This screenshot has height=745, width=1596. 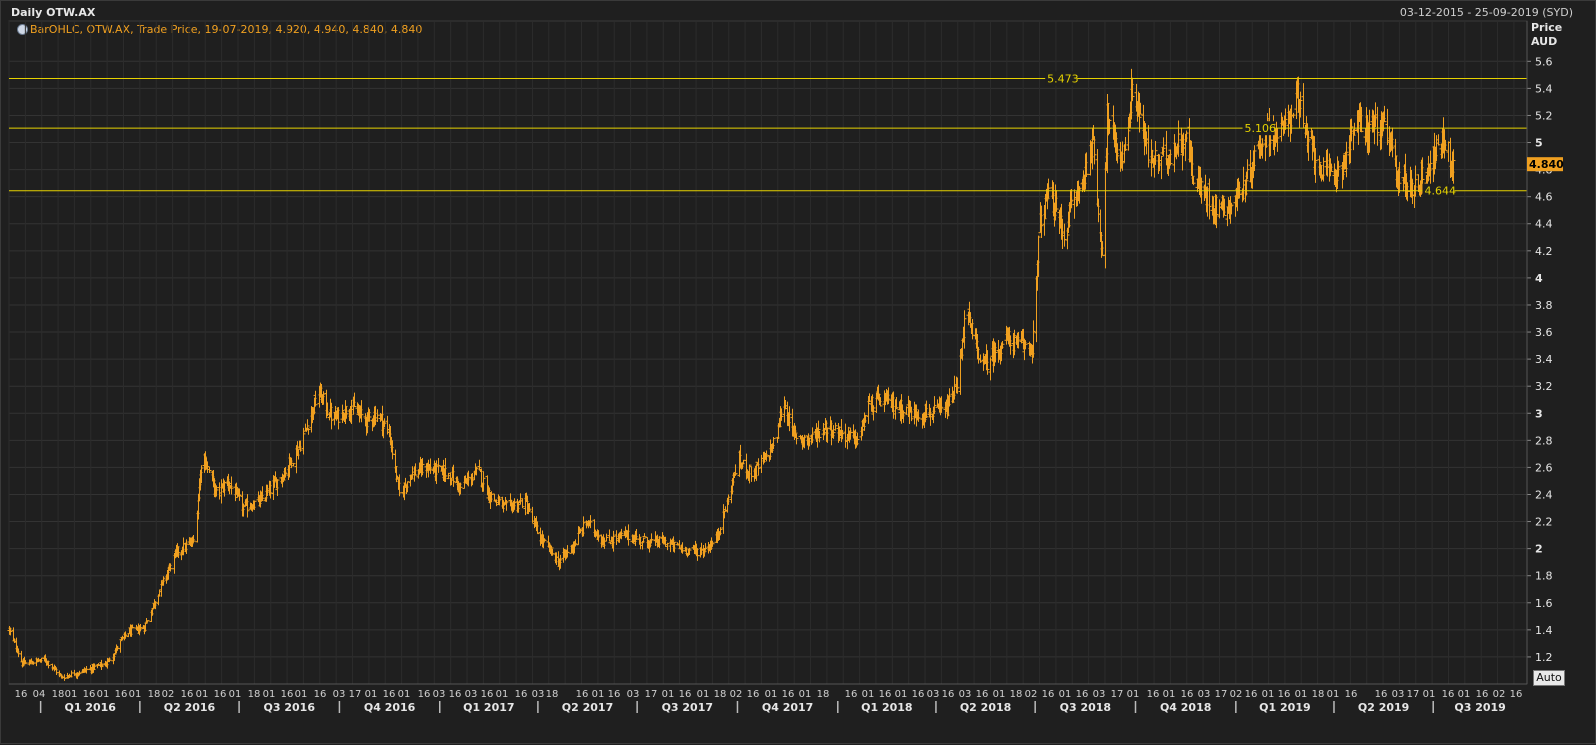 I want to click on x-day-label: 04, so click(x=39, y=694).